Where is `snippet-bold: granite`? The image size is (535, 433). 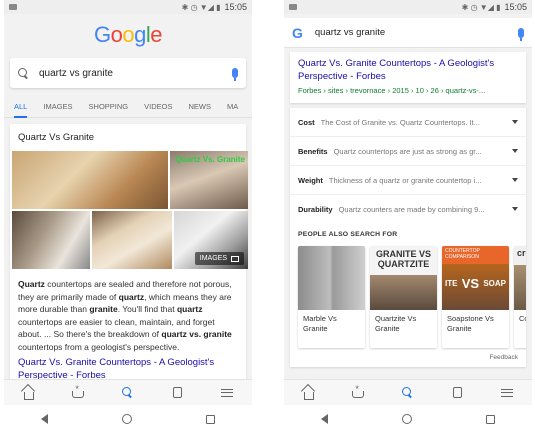 snippet-bold: granite is located at coordinates (103, 309).